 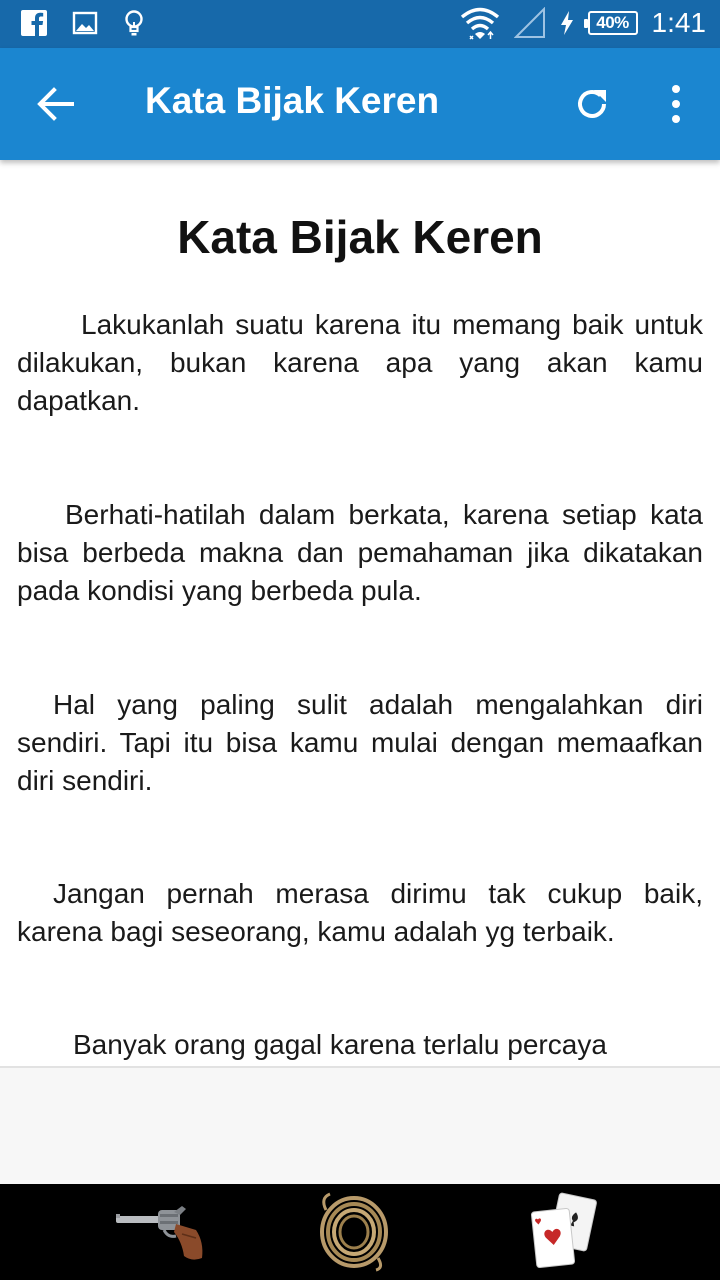 What do you see at coordinates (564, 1232) in the screenshot?
I see `playing-cards-icon` at bounding box center [564, 1232].